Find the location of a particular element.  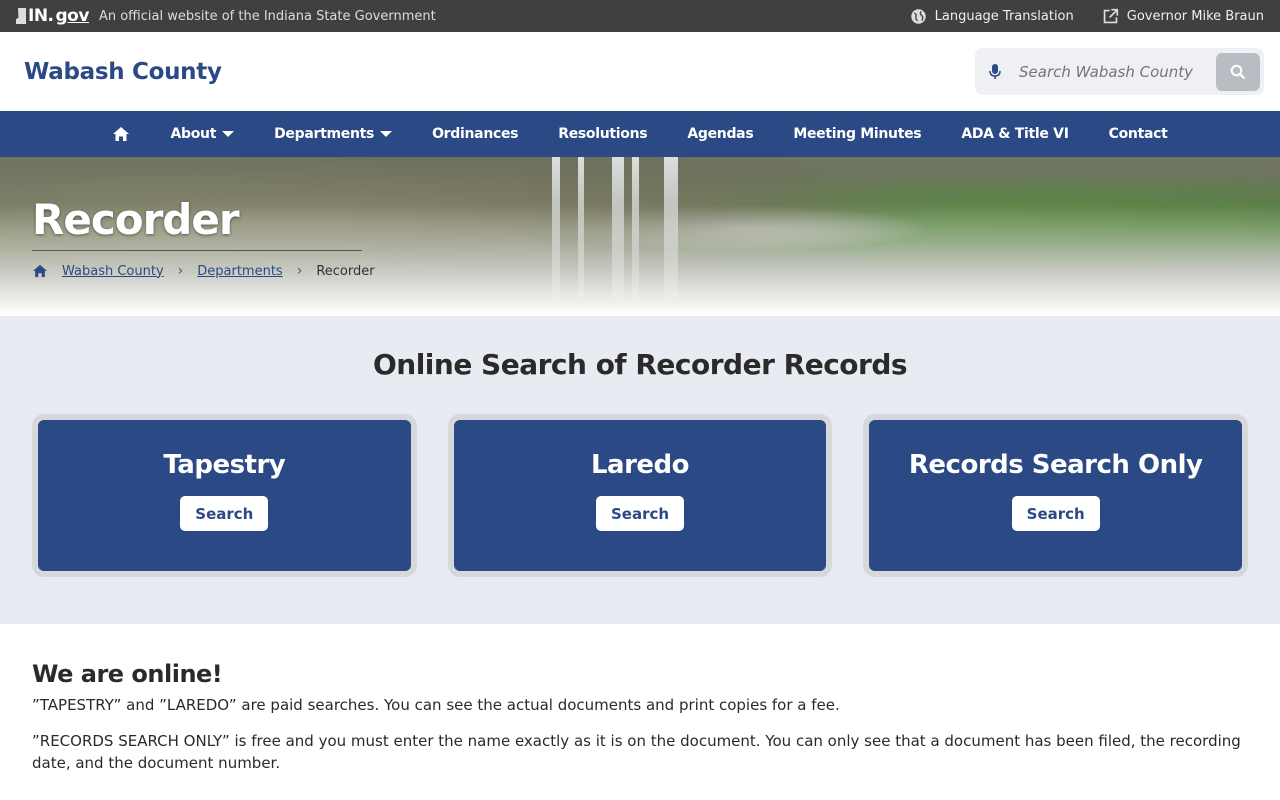

nav-about-label: About is located at coordinates (193, 134).